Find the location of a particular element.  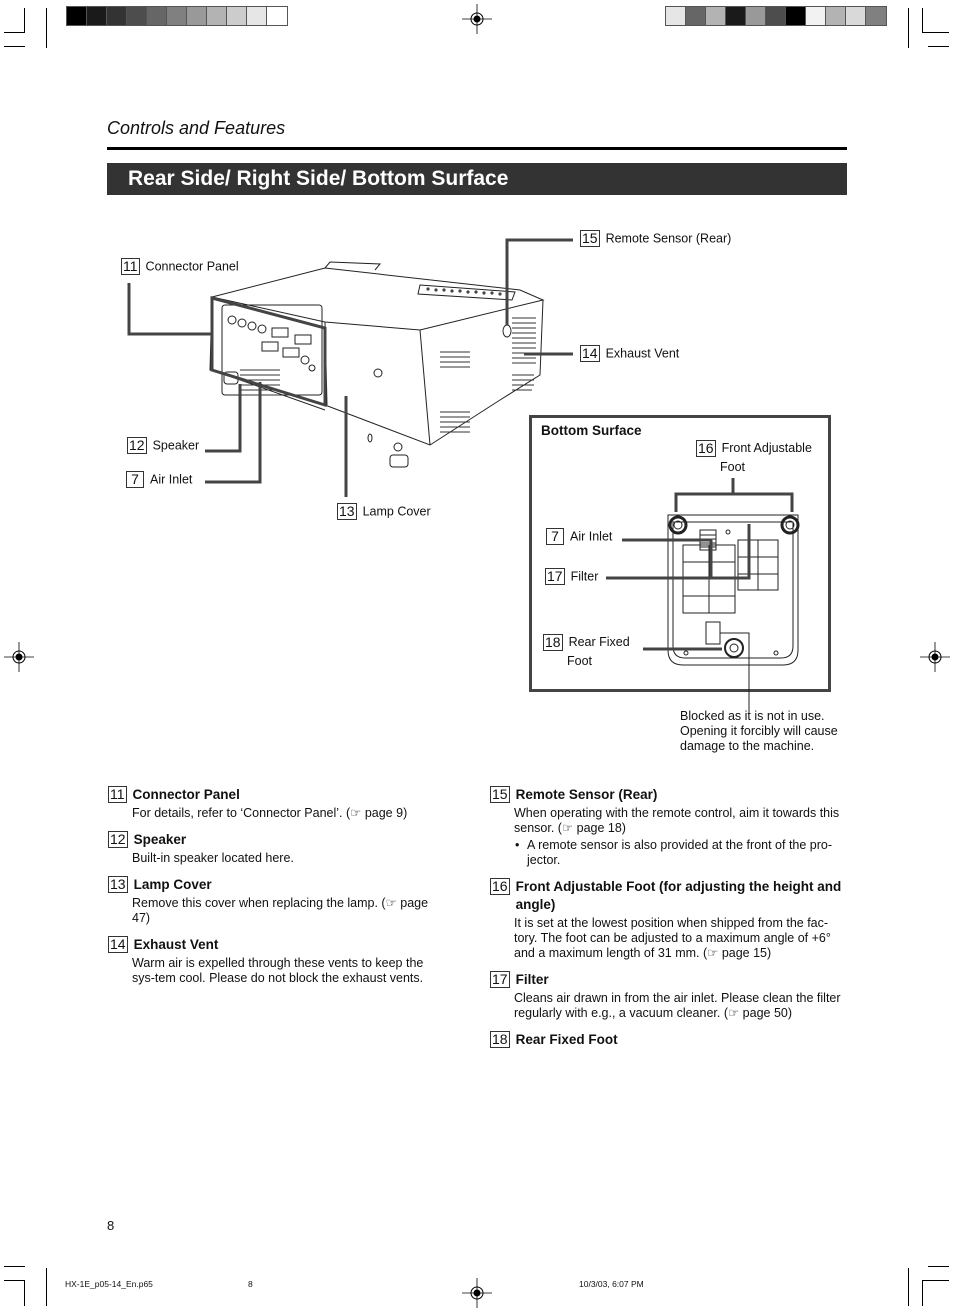

item-title: Filter is located at coordinates (532, 979).